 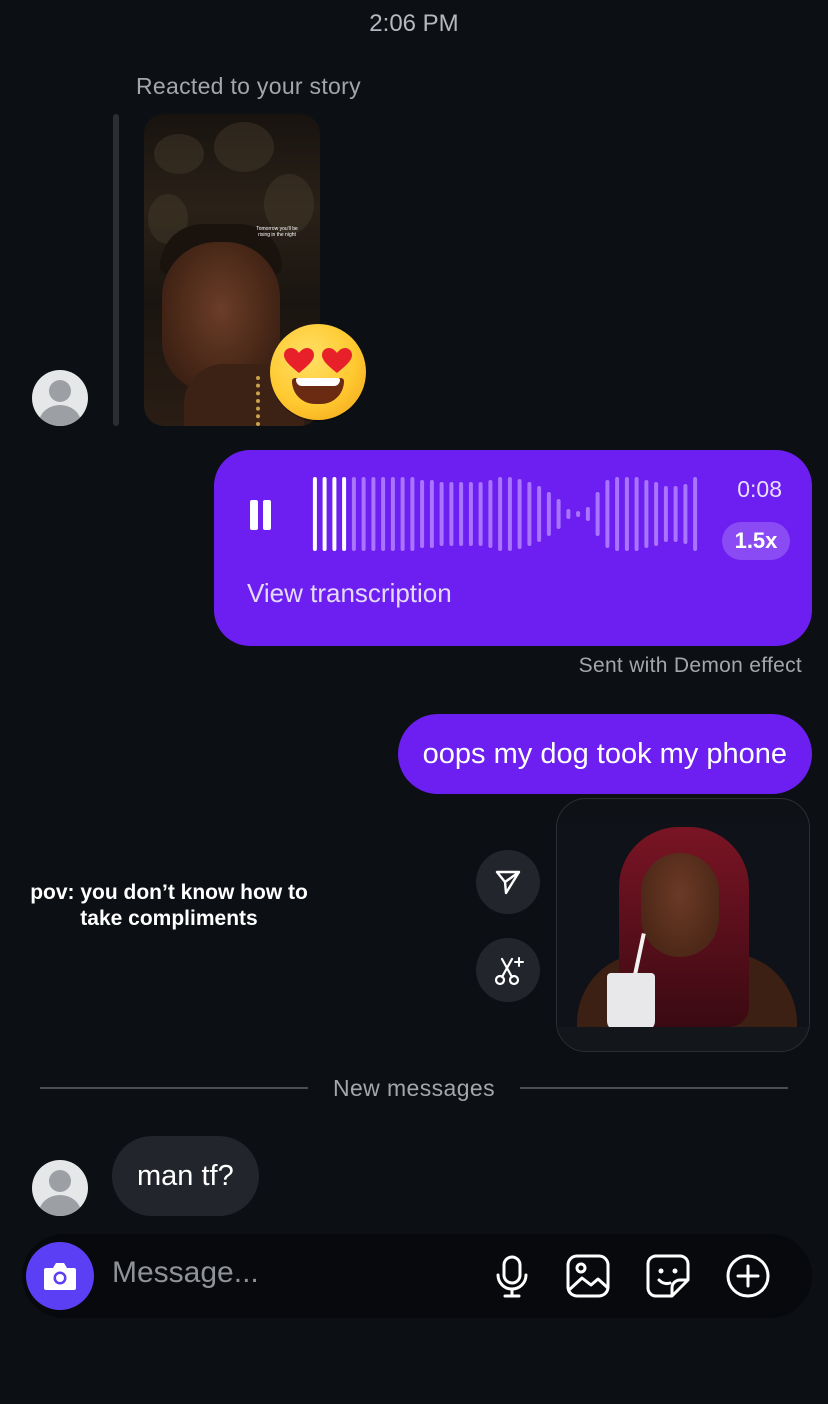 What do you see at coordinates (654, 1088) in the screenshot?
I see `divider-line-right` at bounding box center [654, 1088].